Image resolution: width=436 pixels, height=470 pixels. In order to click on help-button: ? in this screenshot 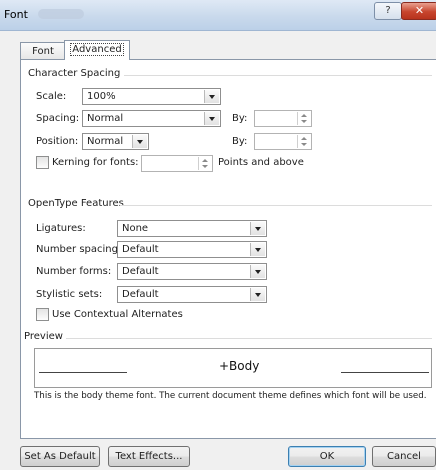, I will do `click(388, 11)`.